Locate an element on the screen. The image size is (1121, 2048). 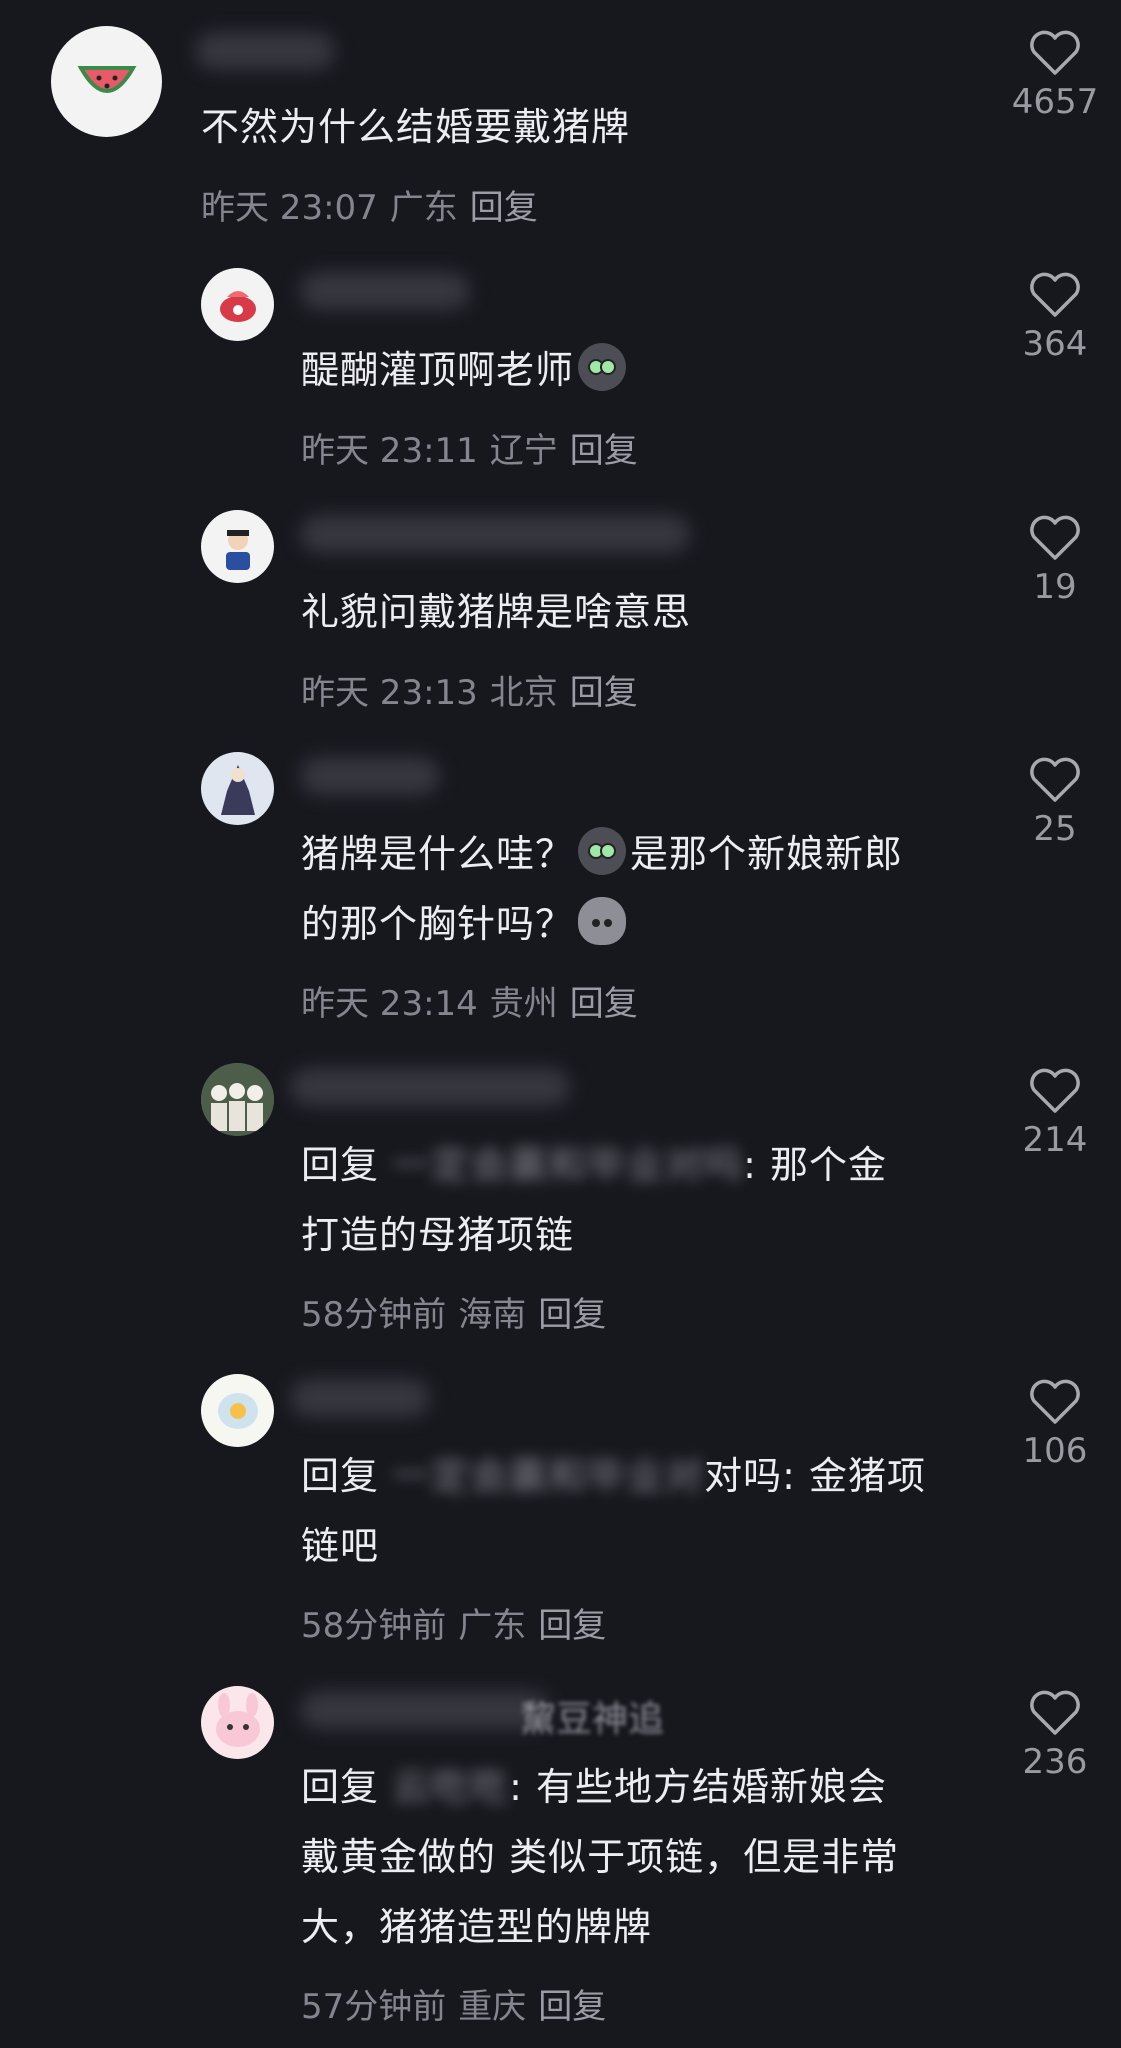
comment-location: 海南 is located at coordinates (492, 1315).